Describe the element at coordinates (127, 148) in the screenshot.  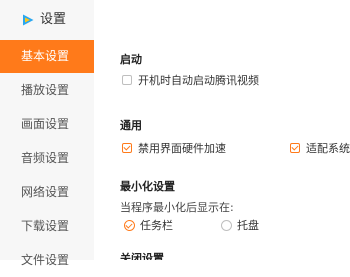
I see `disable-hw-accel-checkbox` at that location.